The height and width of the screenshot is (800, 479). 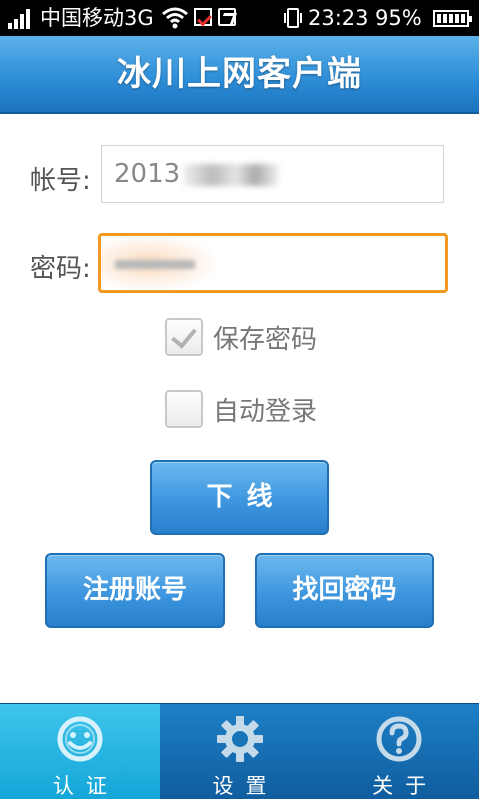 I want to click on password-label: 密码:, so click(x=60, y=269).